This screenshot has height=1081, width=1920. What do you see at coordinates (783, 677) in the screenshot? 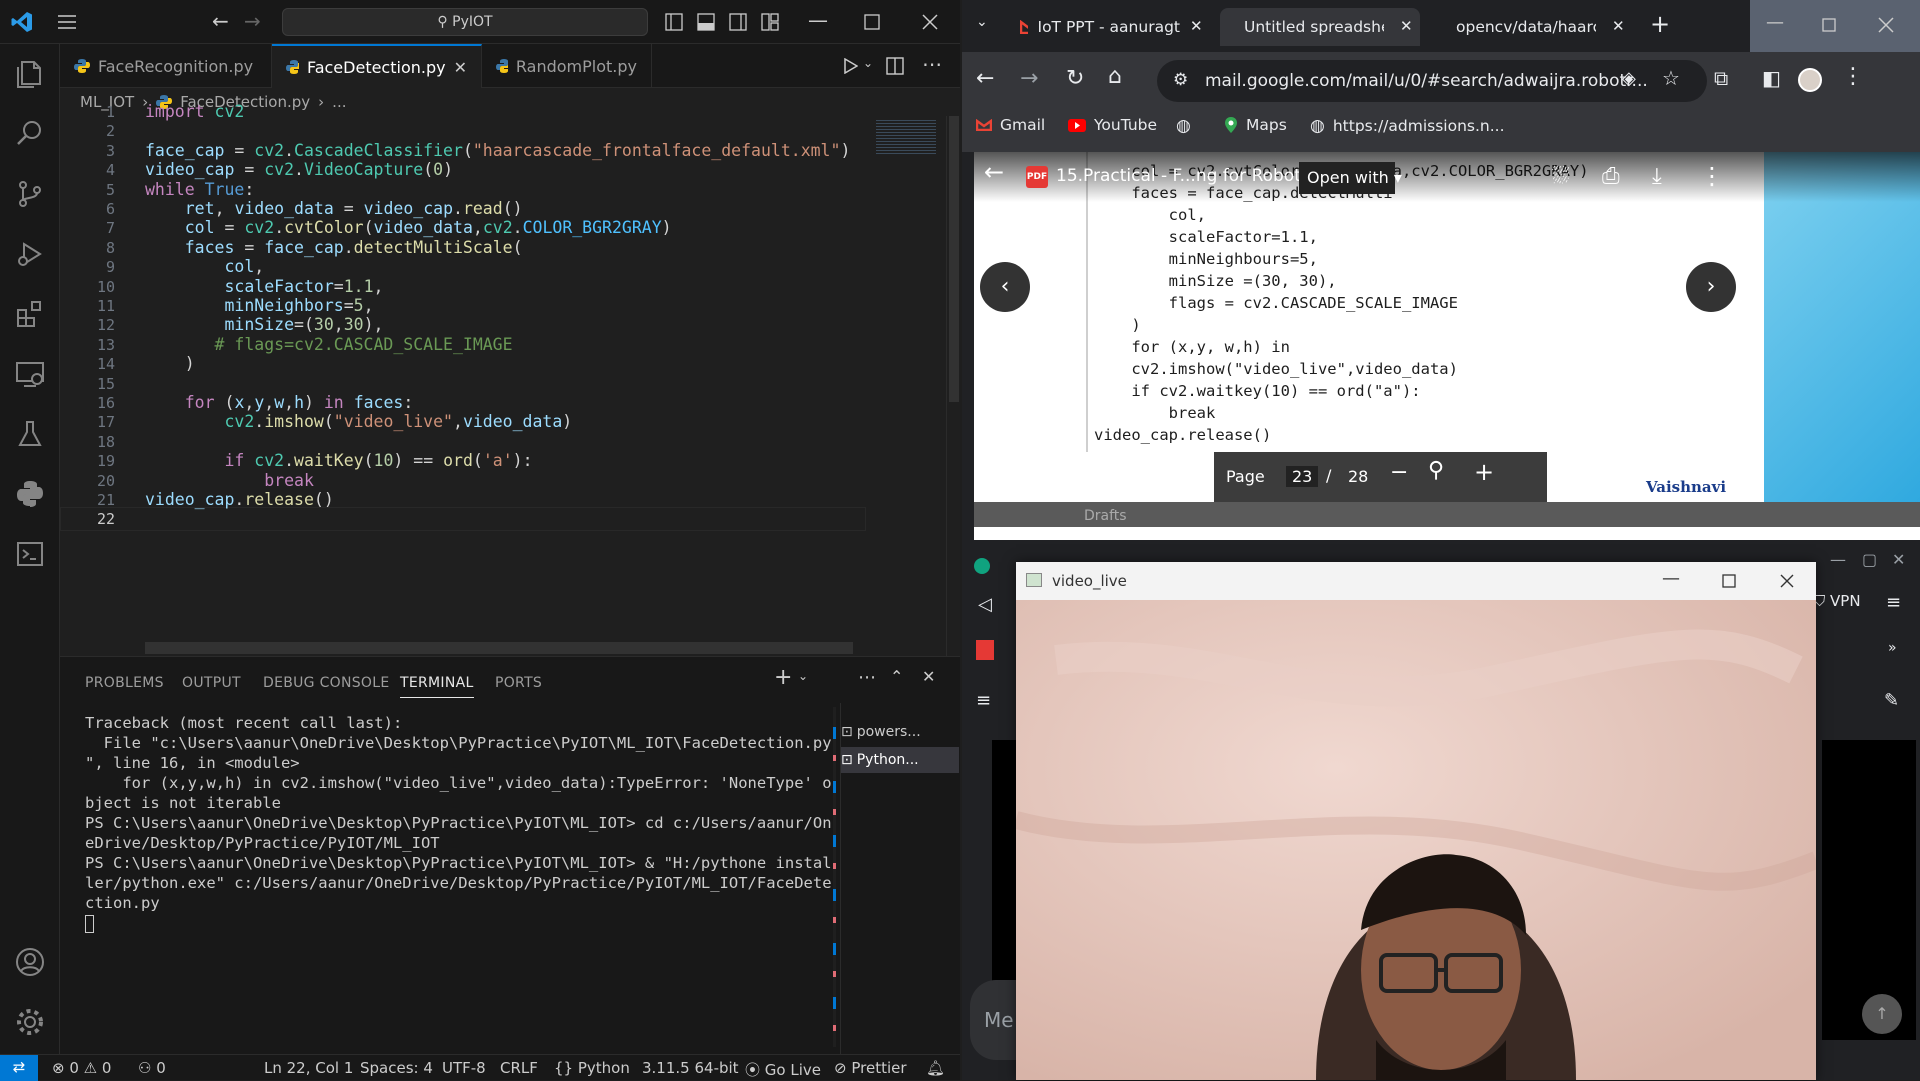
I see `new-terminal-icon: +` at bounding box center [783, 677].